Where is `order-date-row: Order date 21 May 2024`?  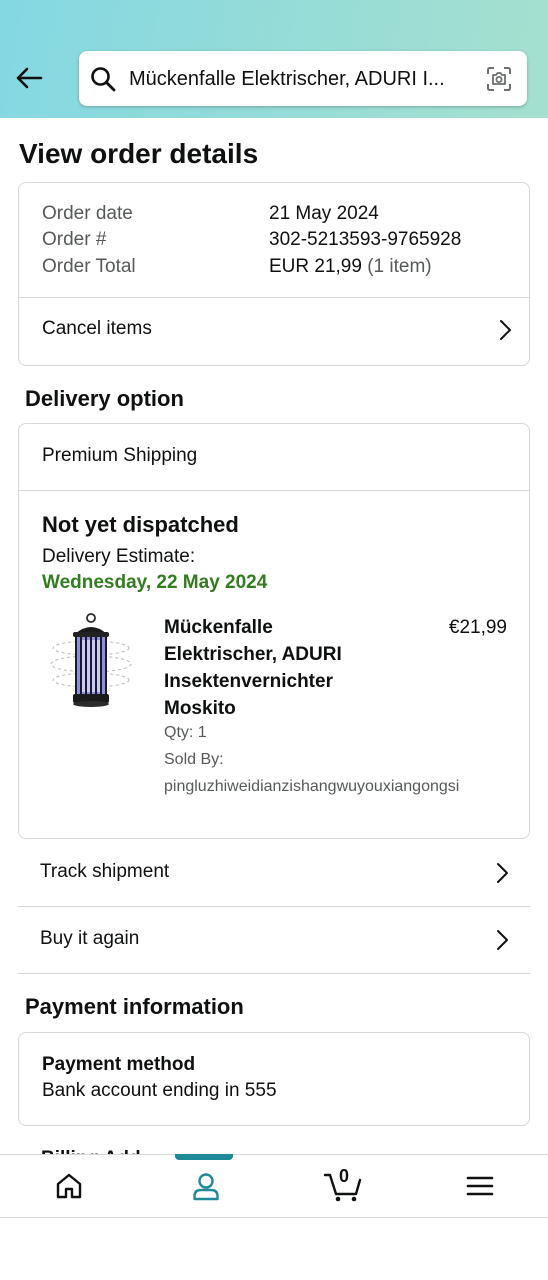 order-date-row: Order date 21 May 2024 is located at coordinates (210, 214).